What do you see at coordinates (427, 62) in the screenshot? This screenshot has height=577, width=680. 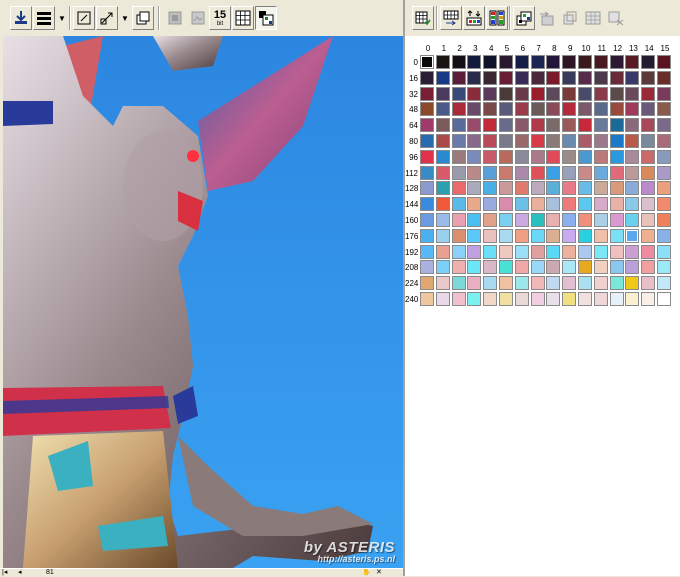 I see `palette-swatch-selected-foreground` at bounding box center [427, 62].